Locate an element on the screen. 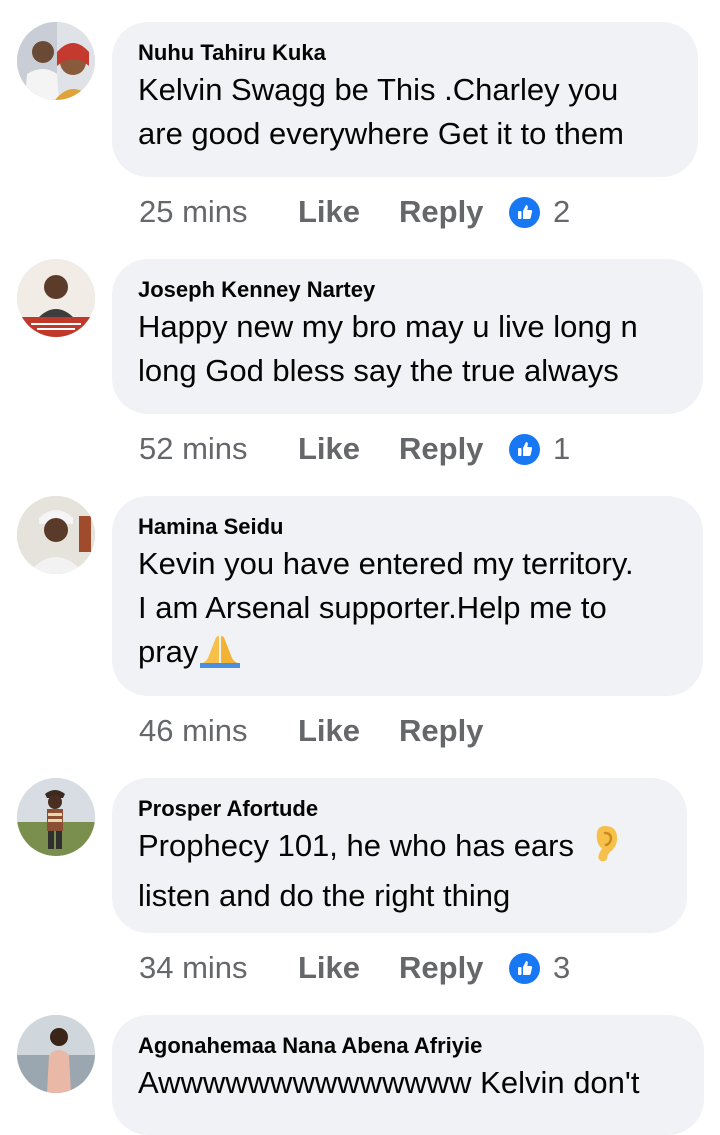 The width and height of the screenshot is (720, 1135). comment-actions: 46 mins Like Reply is located at coordinates (324, 731).